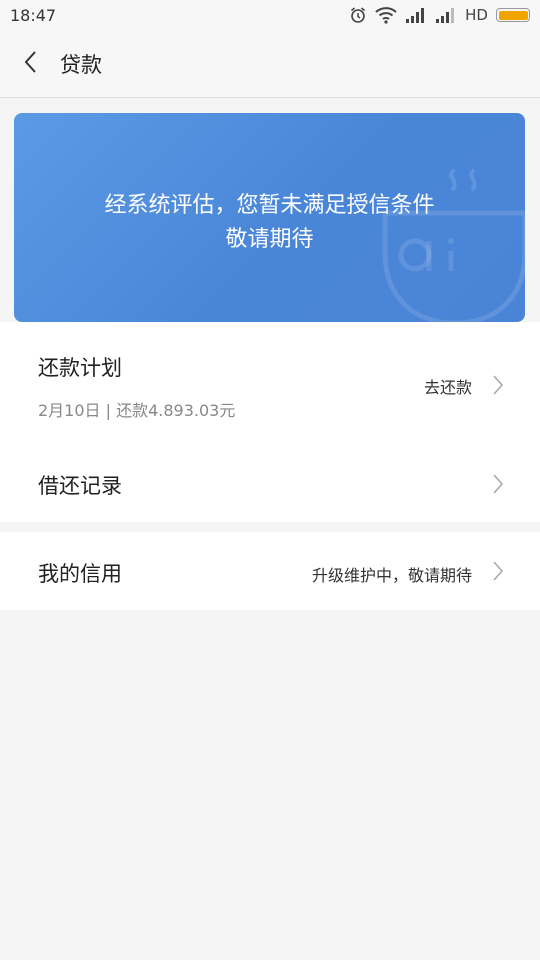 Image resolution: width=540 pixels, height=960 pixels. Describe the element at coordinates (476, 15) in the screenshot. I see `network-type: HD` at that location.